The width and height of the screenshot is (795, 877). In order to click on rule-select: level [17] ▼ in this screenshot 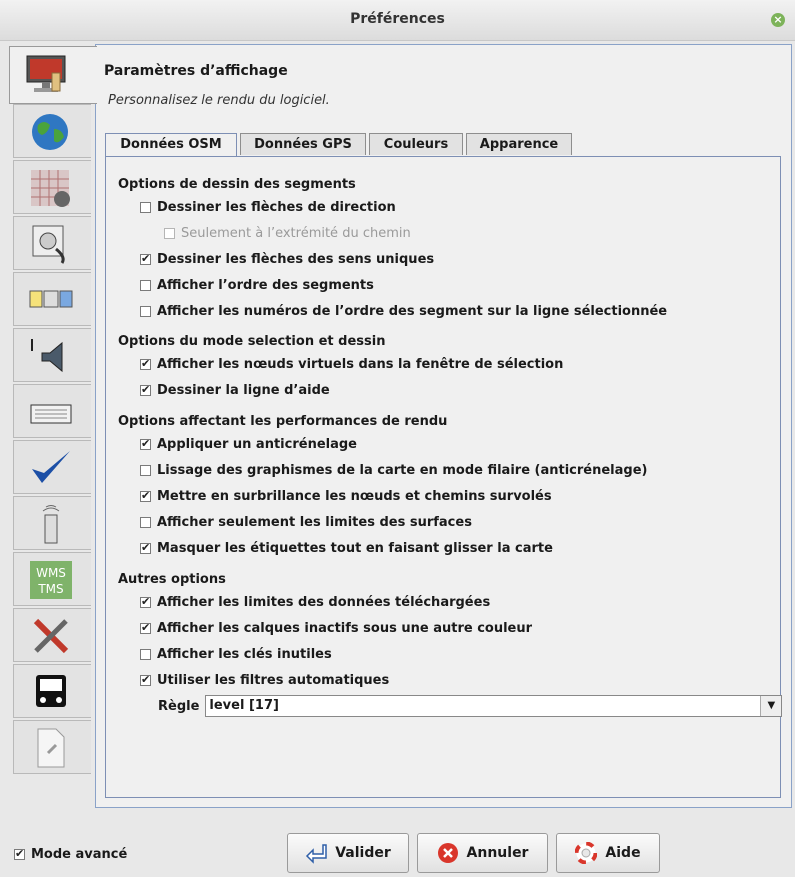, I will do `click(494, 706)`.